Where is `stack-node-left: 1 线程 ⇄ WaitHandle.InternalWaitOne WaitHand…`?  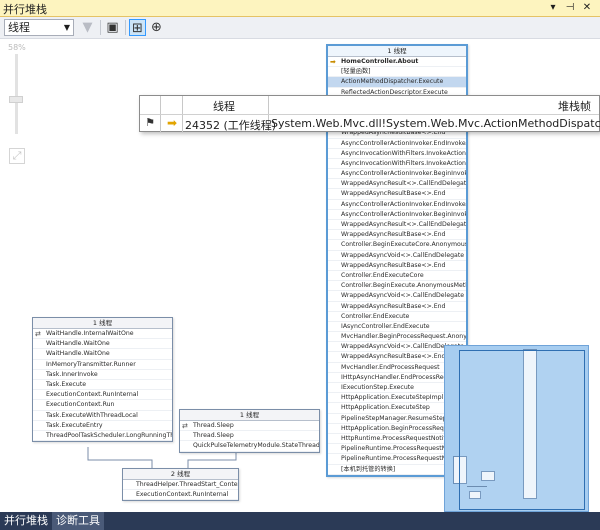
stack-node-left: 1 线程 ⇄ WaitHandle.InternalWaitOne WaitHand… is located at coordinates (102, 380).